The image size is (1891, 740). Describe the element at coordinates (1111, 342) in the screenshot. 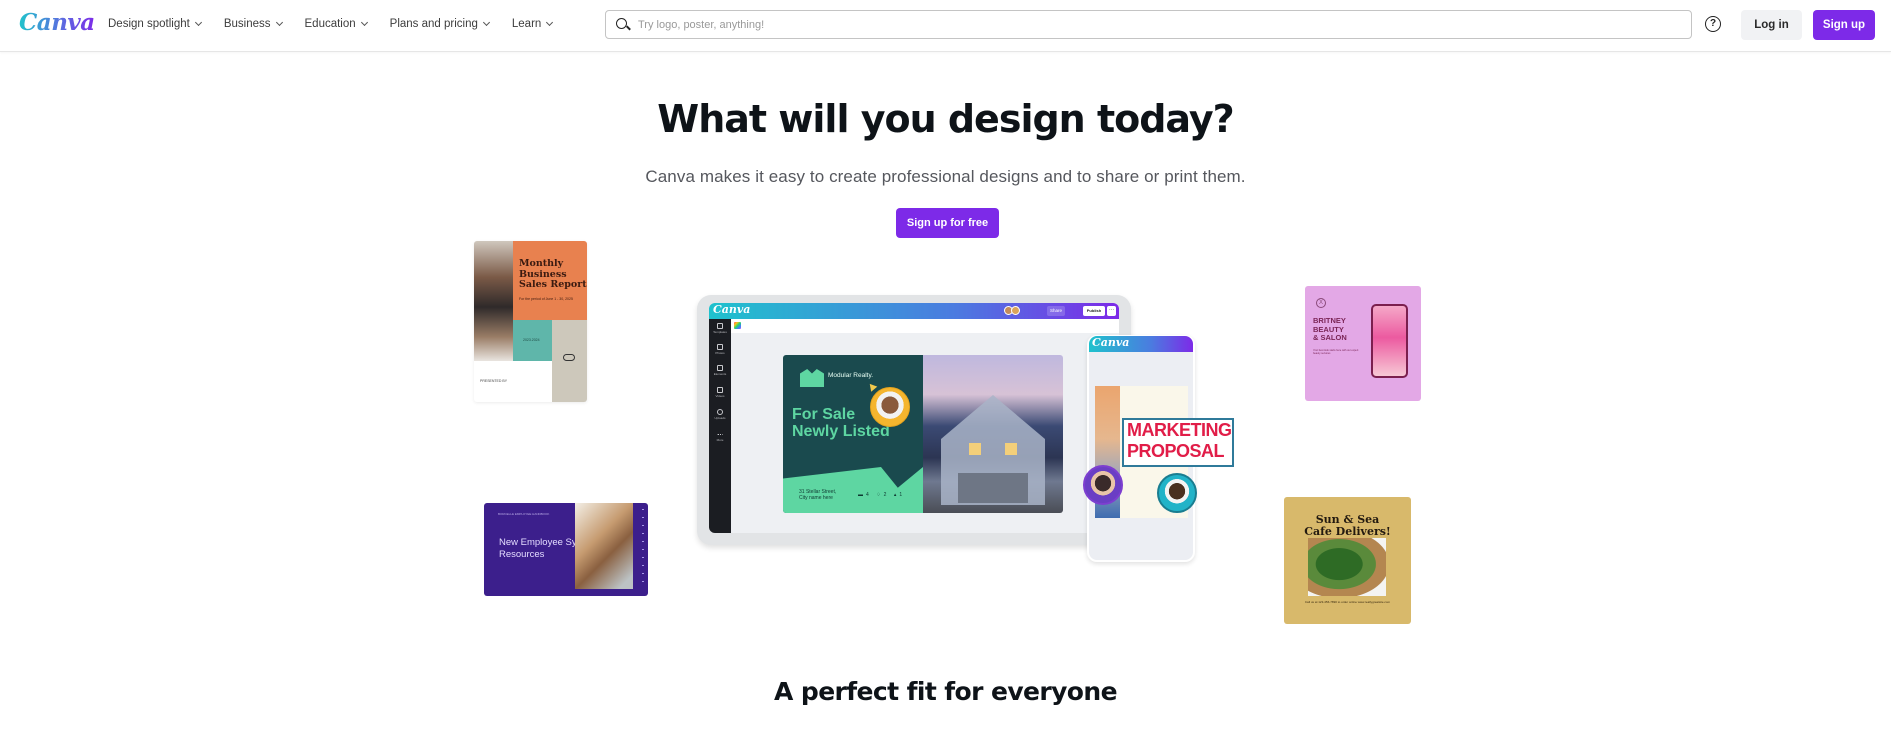

I see `phone-logo: Canva` at that location.